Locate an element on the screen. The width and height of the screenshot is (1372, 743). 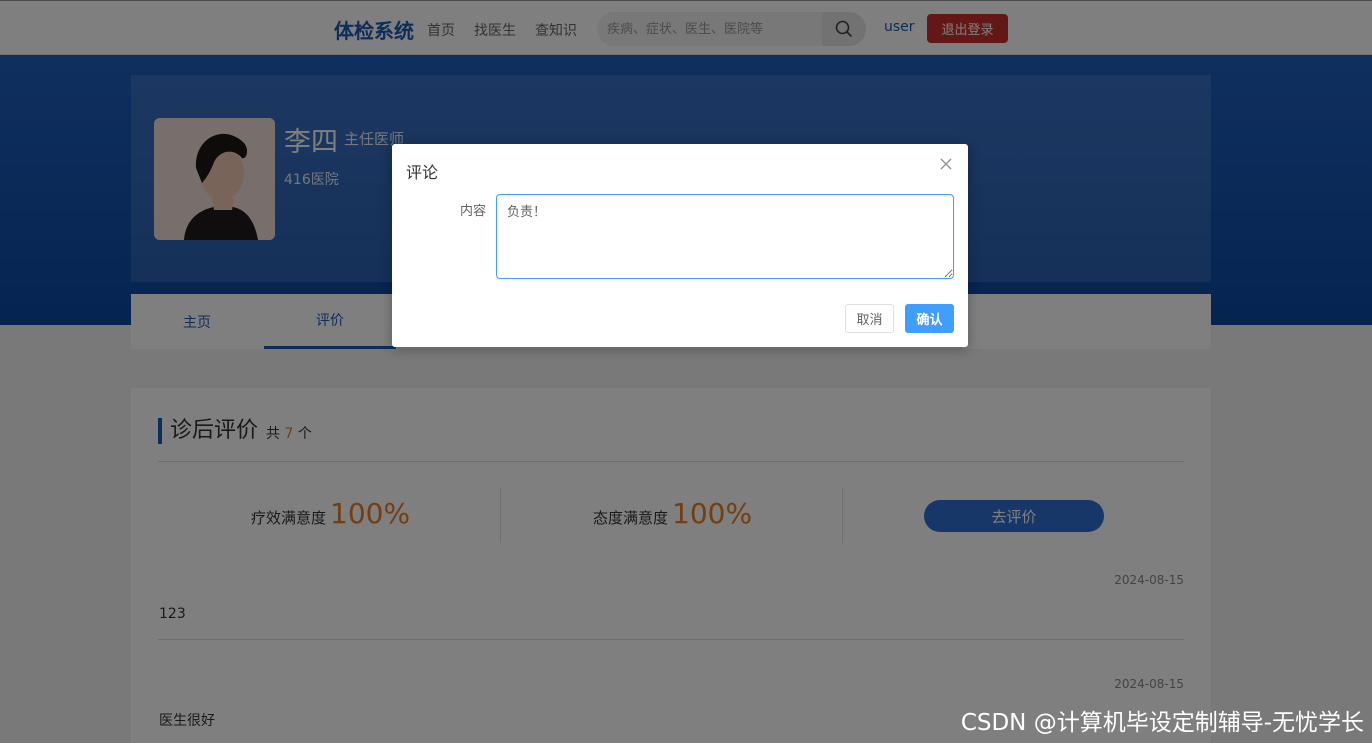
cancel-button: 取消 is located at coordinates (869, 318).